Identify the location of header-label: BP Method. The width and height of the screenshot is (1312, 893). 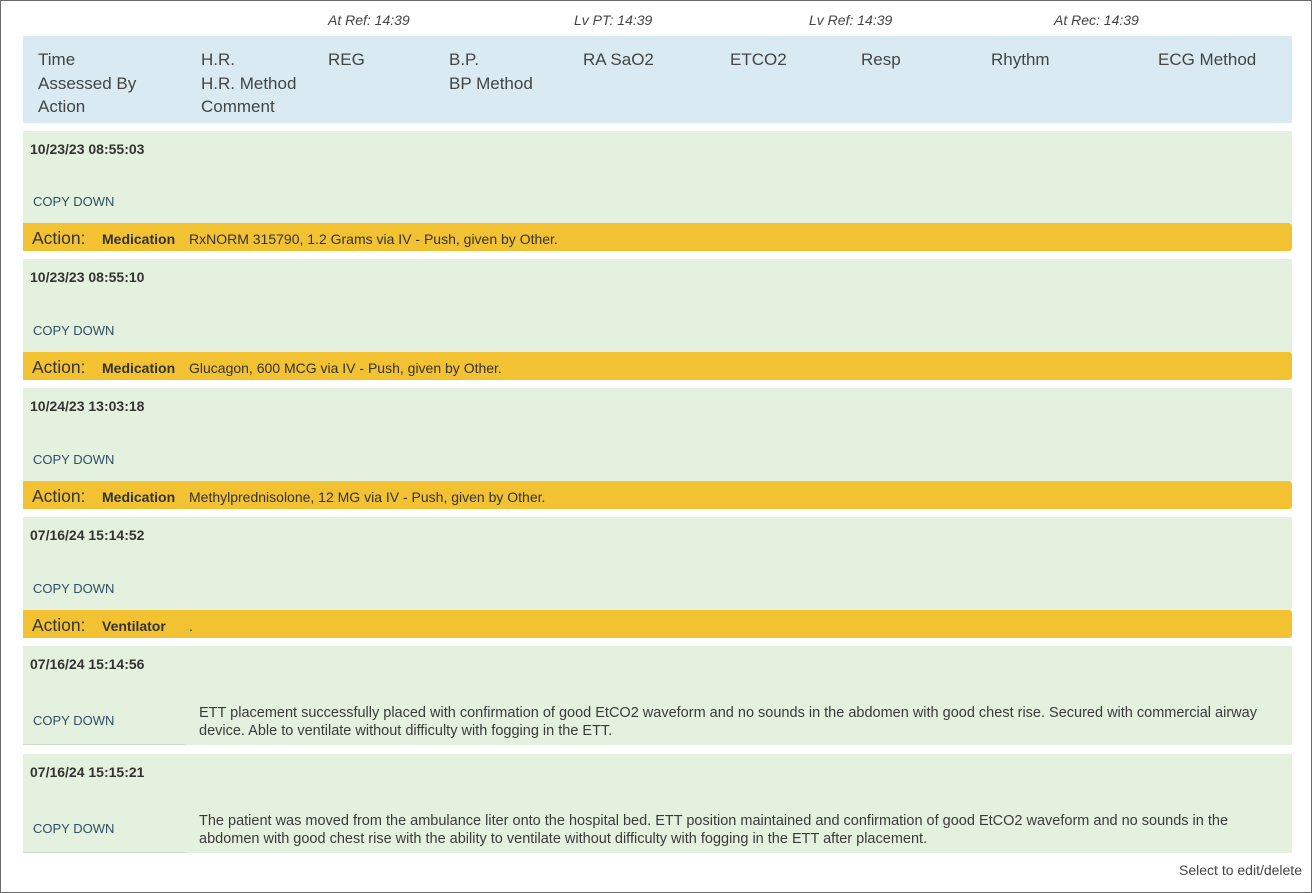
(491, 83).